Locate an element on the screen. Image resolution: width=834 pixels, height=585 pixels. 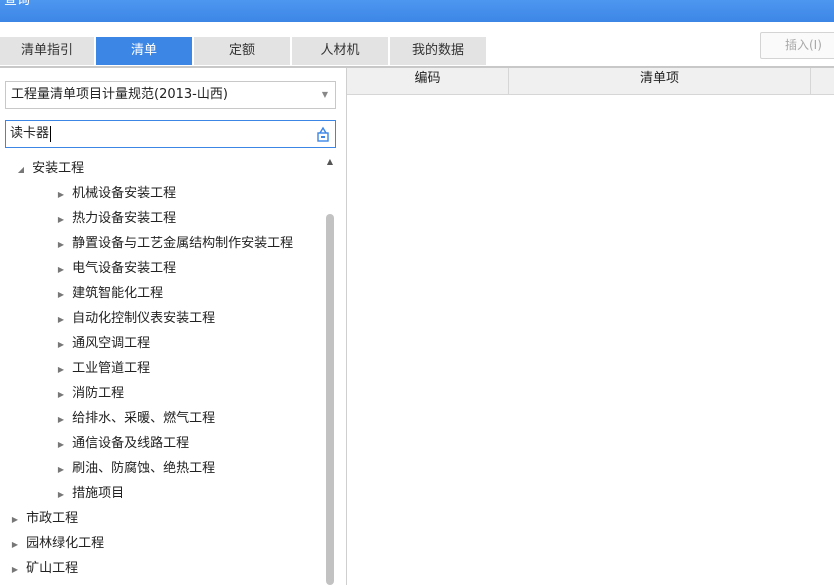
tree-node-label: 静置设备与工艺金属结构制作安装工程 is located at coordinates (183, 243).